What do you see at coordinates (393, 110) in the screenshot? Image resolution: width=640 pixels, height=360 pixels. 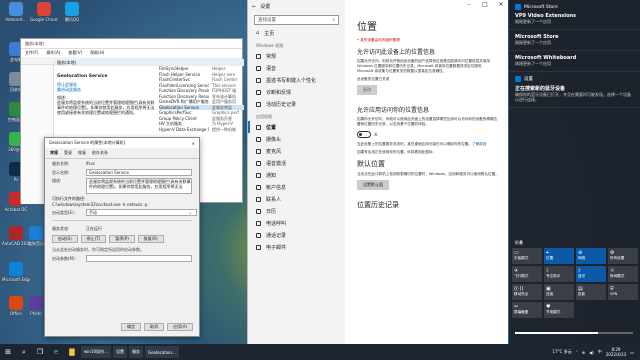 I see `app-location-heading: 允许应用访问你的位置信息` at bounding box center [393, 110].